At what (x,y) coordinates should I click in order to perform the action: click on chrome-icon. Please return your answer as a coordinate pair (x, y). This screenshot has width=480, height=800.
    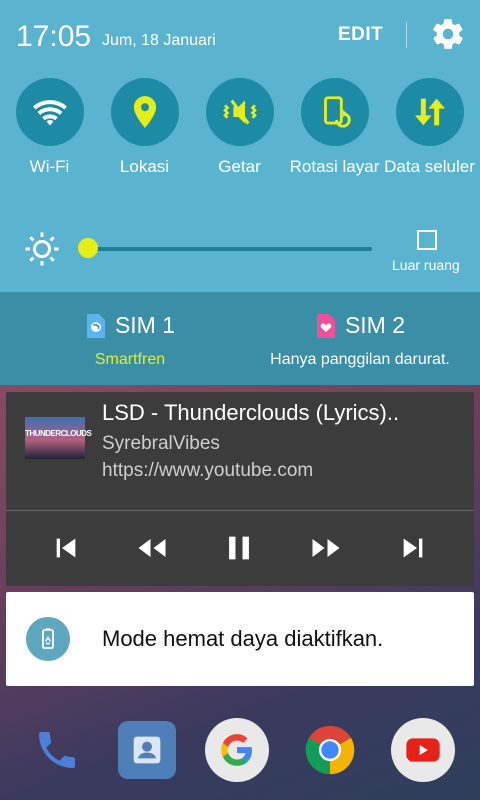
    Looking at the image, I should click on (330, 750).